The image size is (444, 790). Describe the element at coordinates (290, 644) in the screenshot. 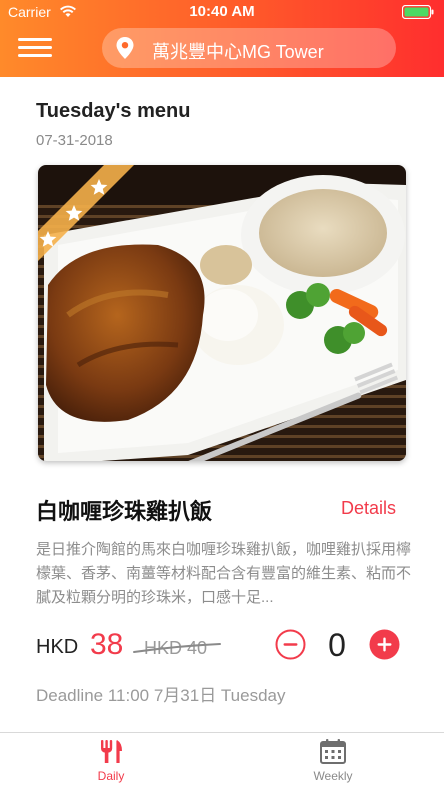

I see `decrease-quantity-button` at that location.